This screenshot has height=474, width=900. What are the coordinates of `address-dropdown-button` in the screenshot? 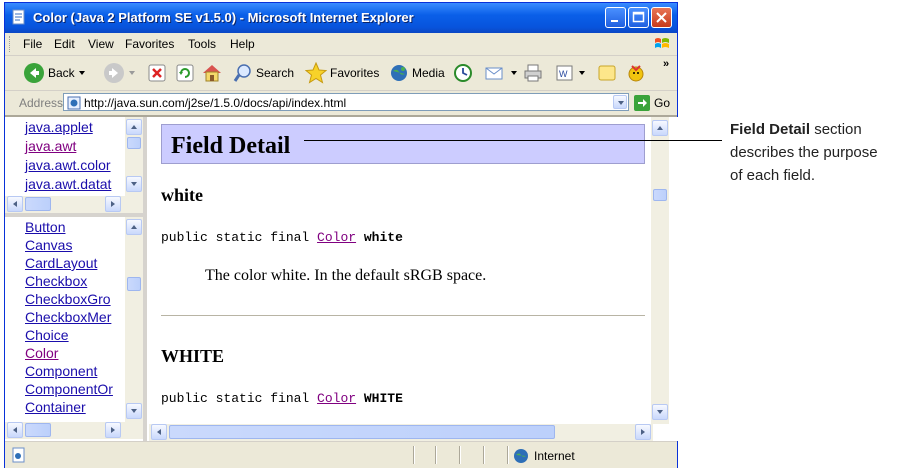 It's located at (620, 102).